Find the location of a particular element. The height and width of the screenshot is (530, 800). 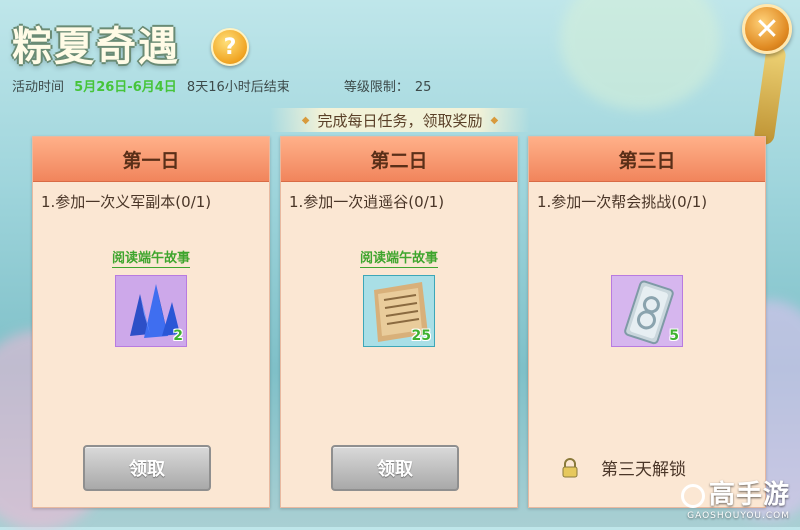

question-icon: ? is located at coordinates (230, 47).